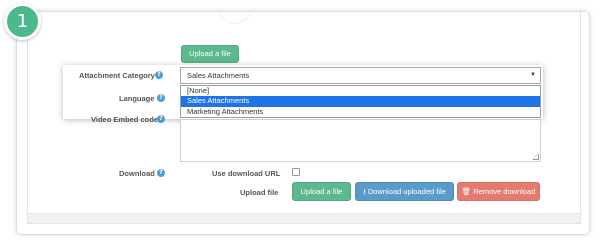 This screenshot has height=242, width=600. Describe the element at coordinates (22, 21) in the screenshot. I see `step-number-badge: 1` at that location.